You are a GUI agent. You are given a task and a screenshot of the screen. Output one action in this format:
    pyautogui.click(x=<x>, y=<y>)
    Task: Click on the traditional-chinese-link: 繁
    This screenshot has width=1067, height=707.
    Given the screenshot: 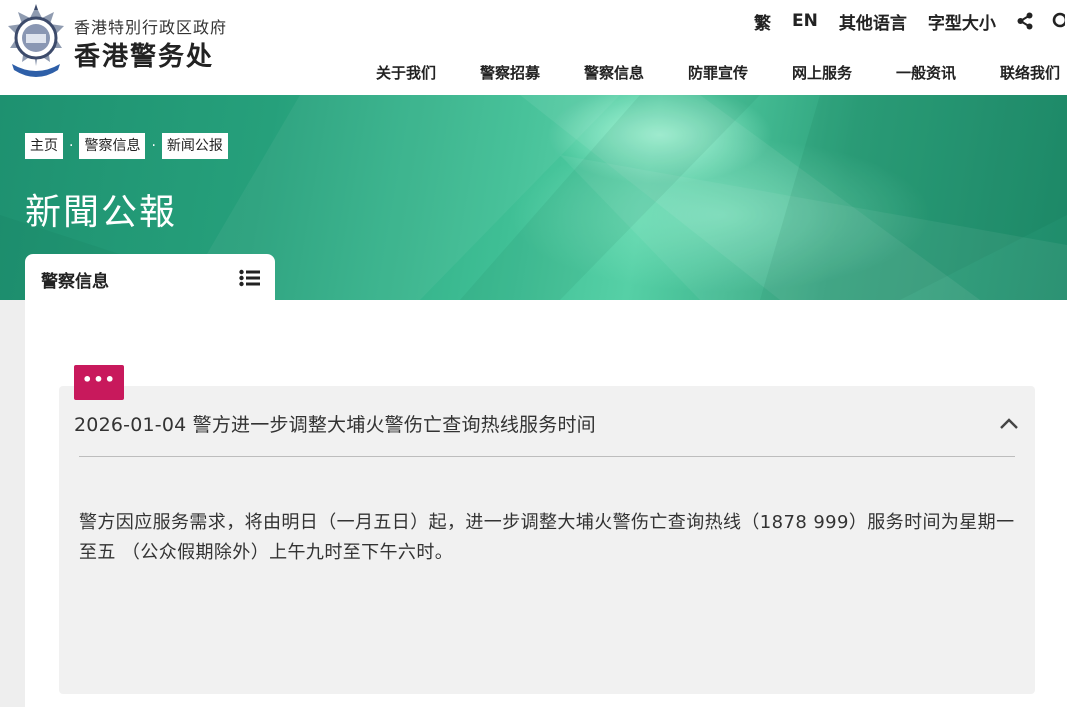 What is the action you would take?
    pyautogui.click(x=762, y=21)
    